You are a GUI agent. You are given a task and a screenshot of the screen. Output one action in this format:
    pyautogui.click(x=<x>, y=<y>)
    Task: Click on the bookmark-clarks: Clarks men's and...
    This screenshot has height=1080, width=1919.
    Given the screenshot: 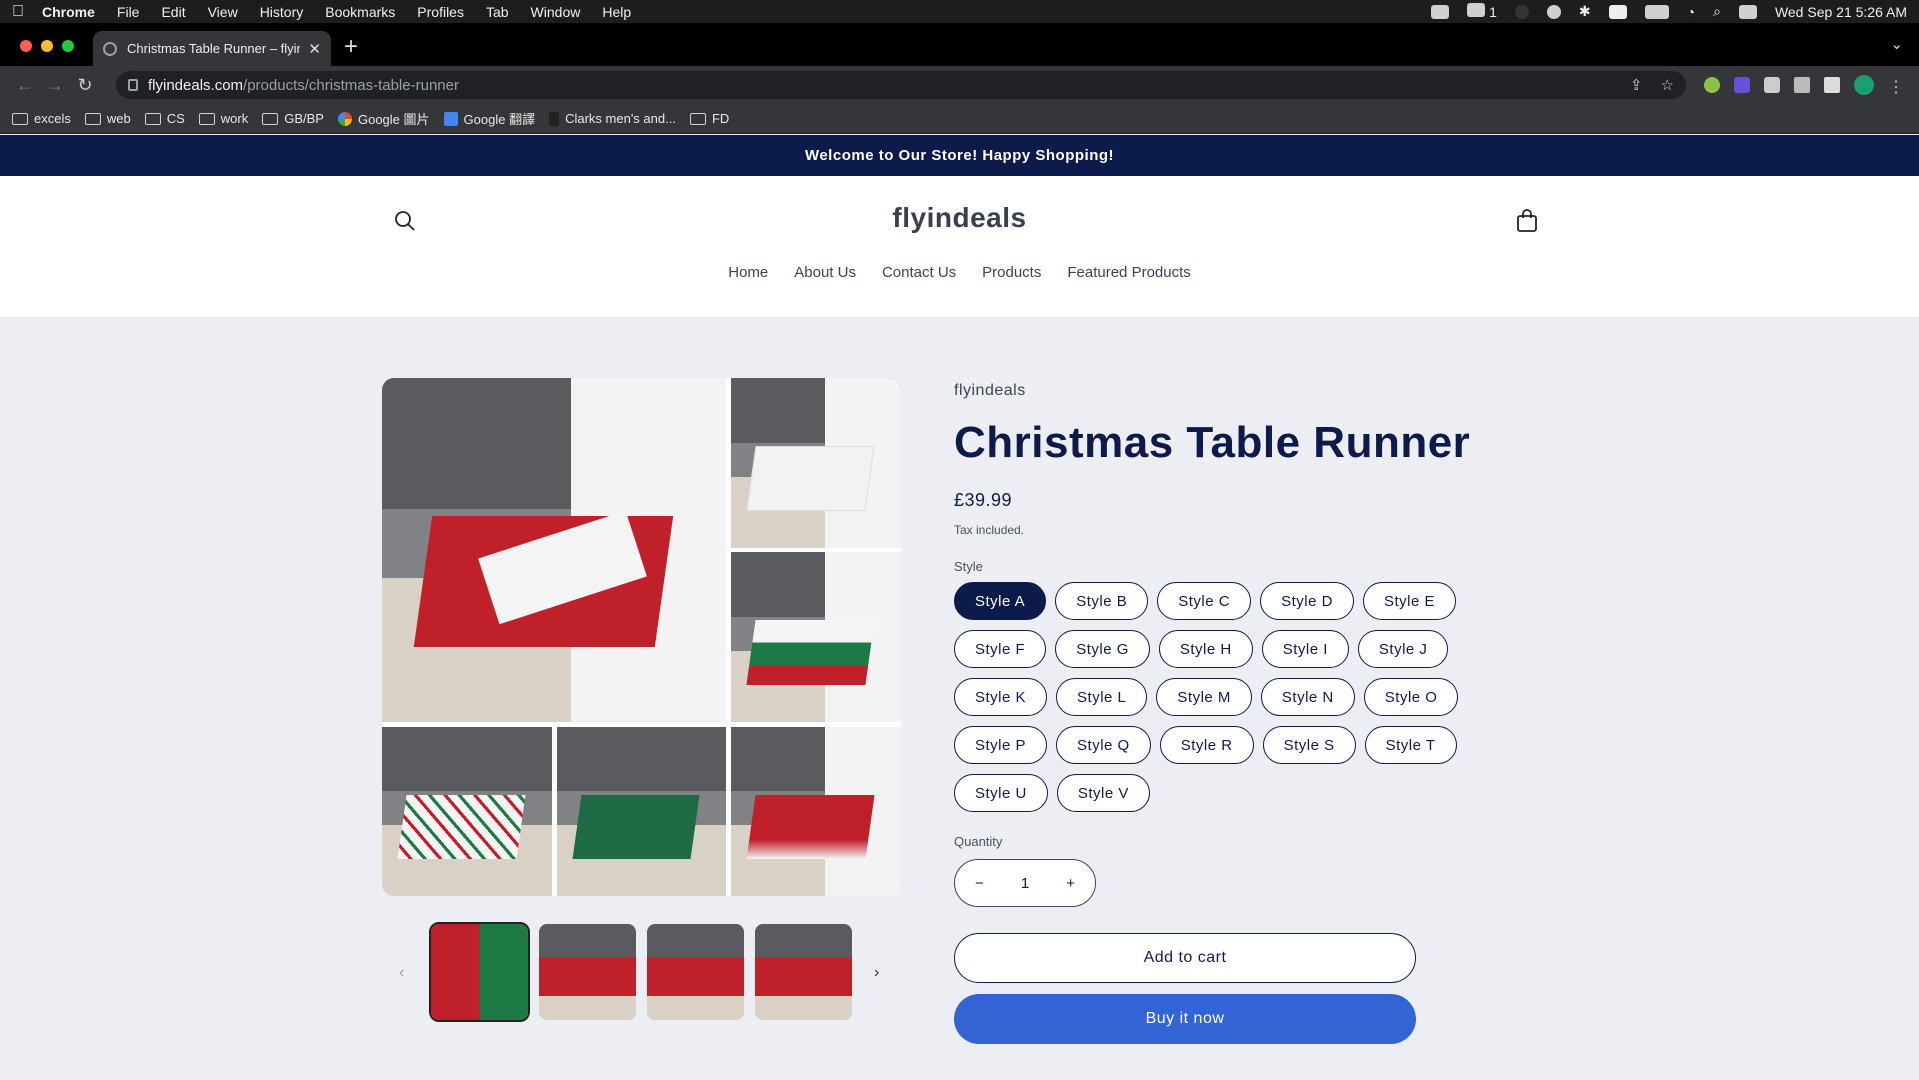 What is the action you would take?
    pyautogui.click(x=612, y=118)
    